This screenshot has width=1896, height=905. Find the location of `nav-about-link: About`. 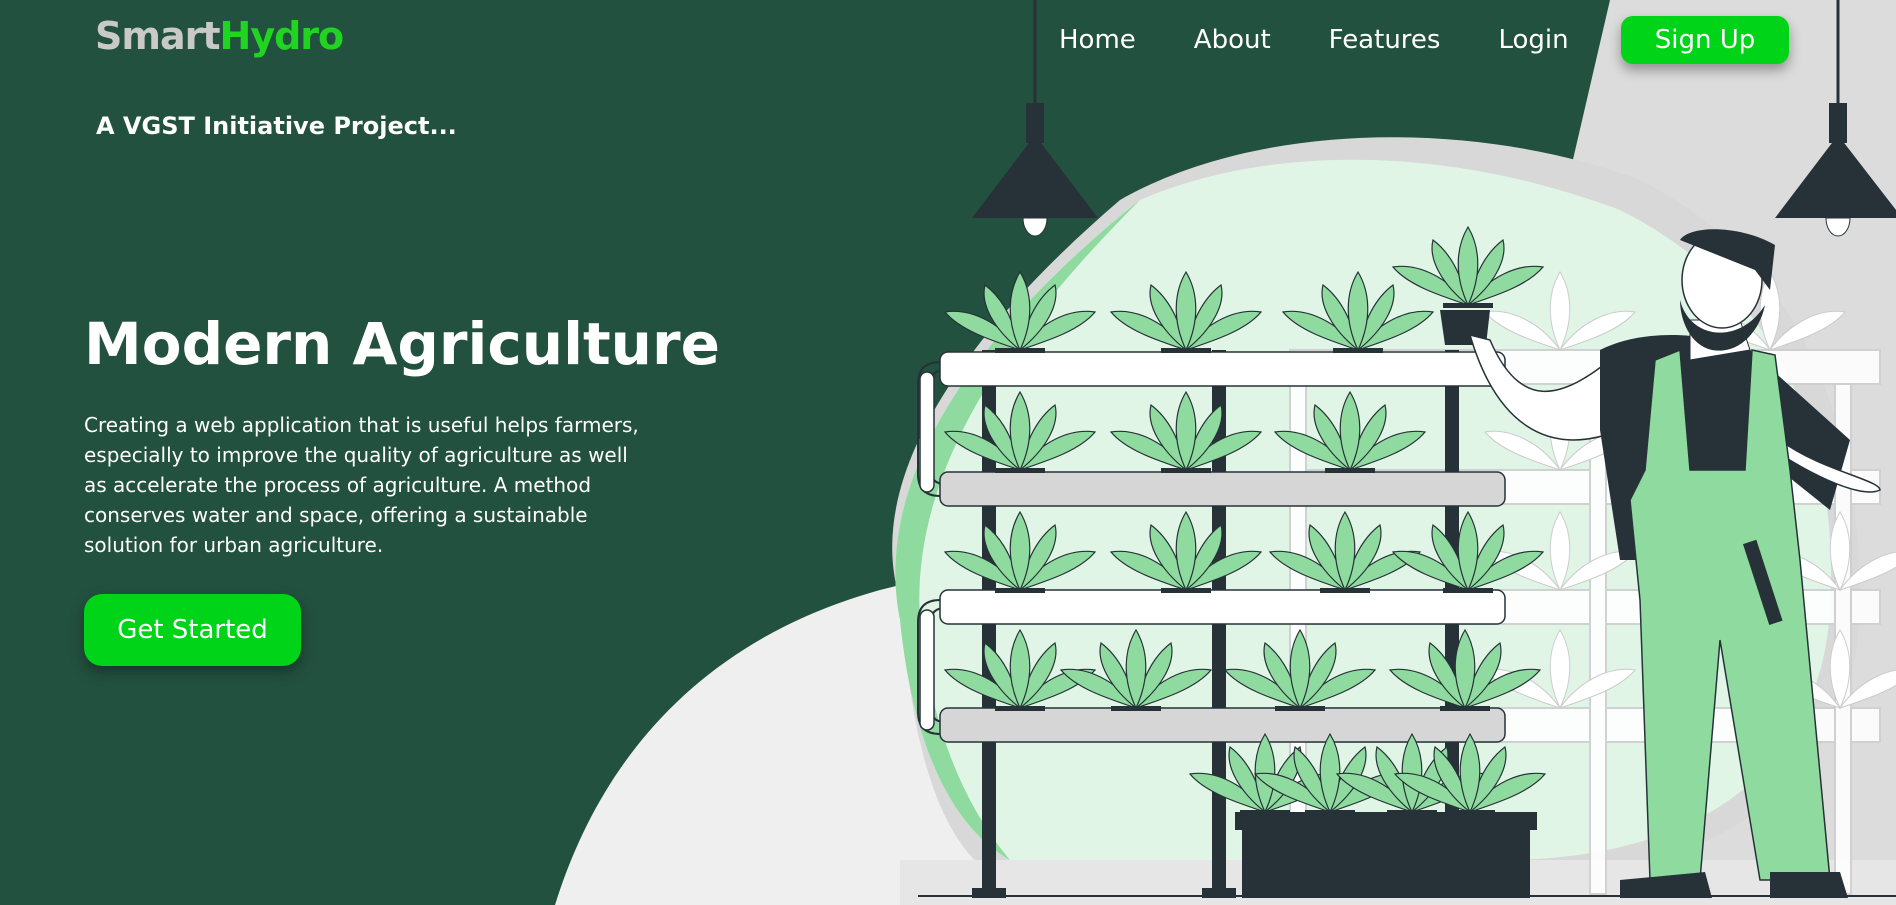

nav-about-link: About is located at coordinates (1232, 40).